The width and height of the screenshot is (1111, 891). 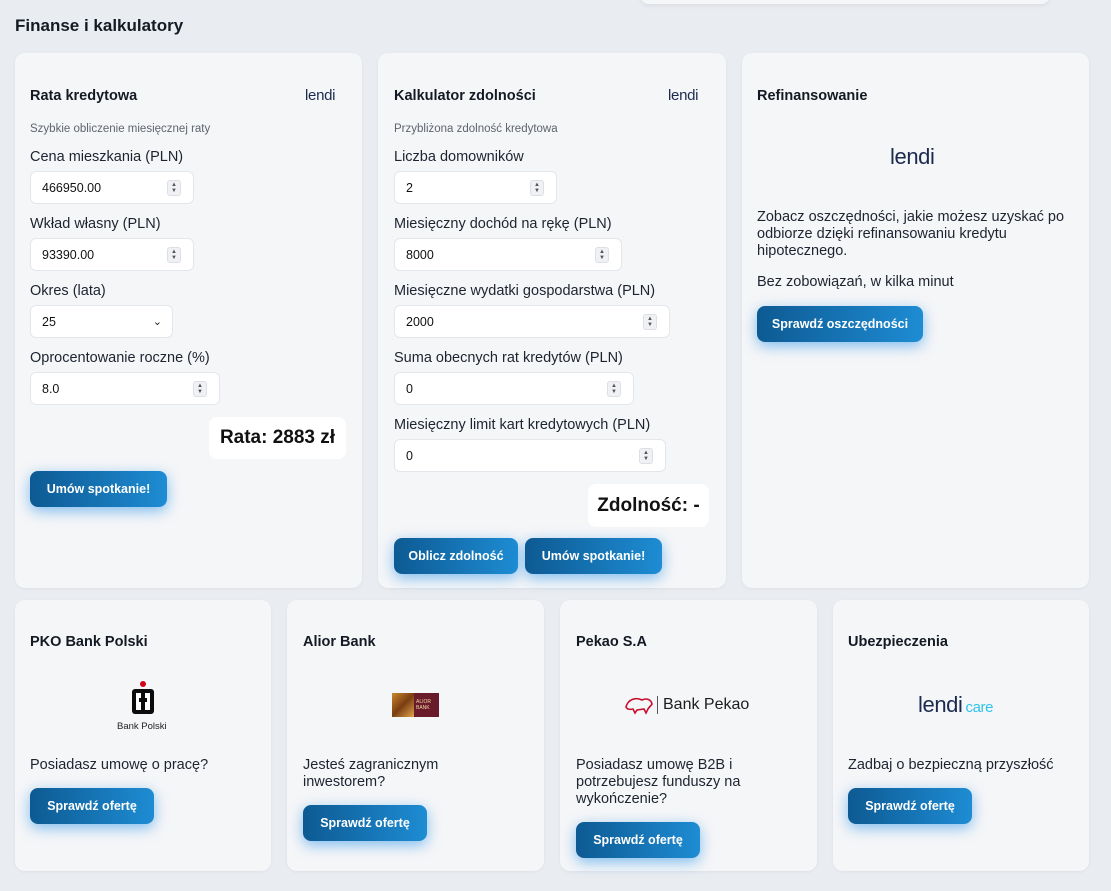 What do you see at coordinates (420, 321) in the screenshot?
I see `expenses-value: 2000` at bounding box center [420, 321].